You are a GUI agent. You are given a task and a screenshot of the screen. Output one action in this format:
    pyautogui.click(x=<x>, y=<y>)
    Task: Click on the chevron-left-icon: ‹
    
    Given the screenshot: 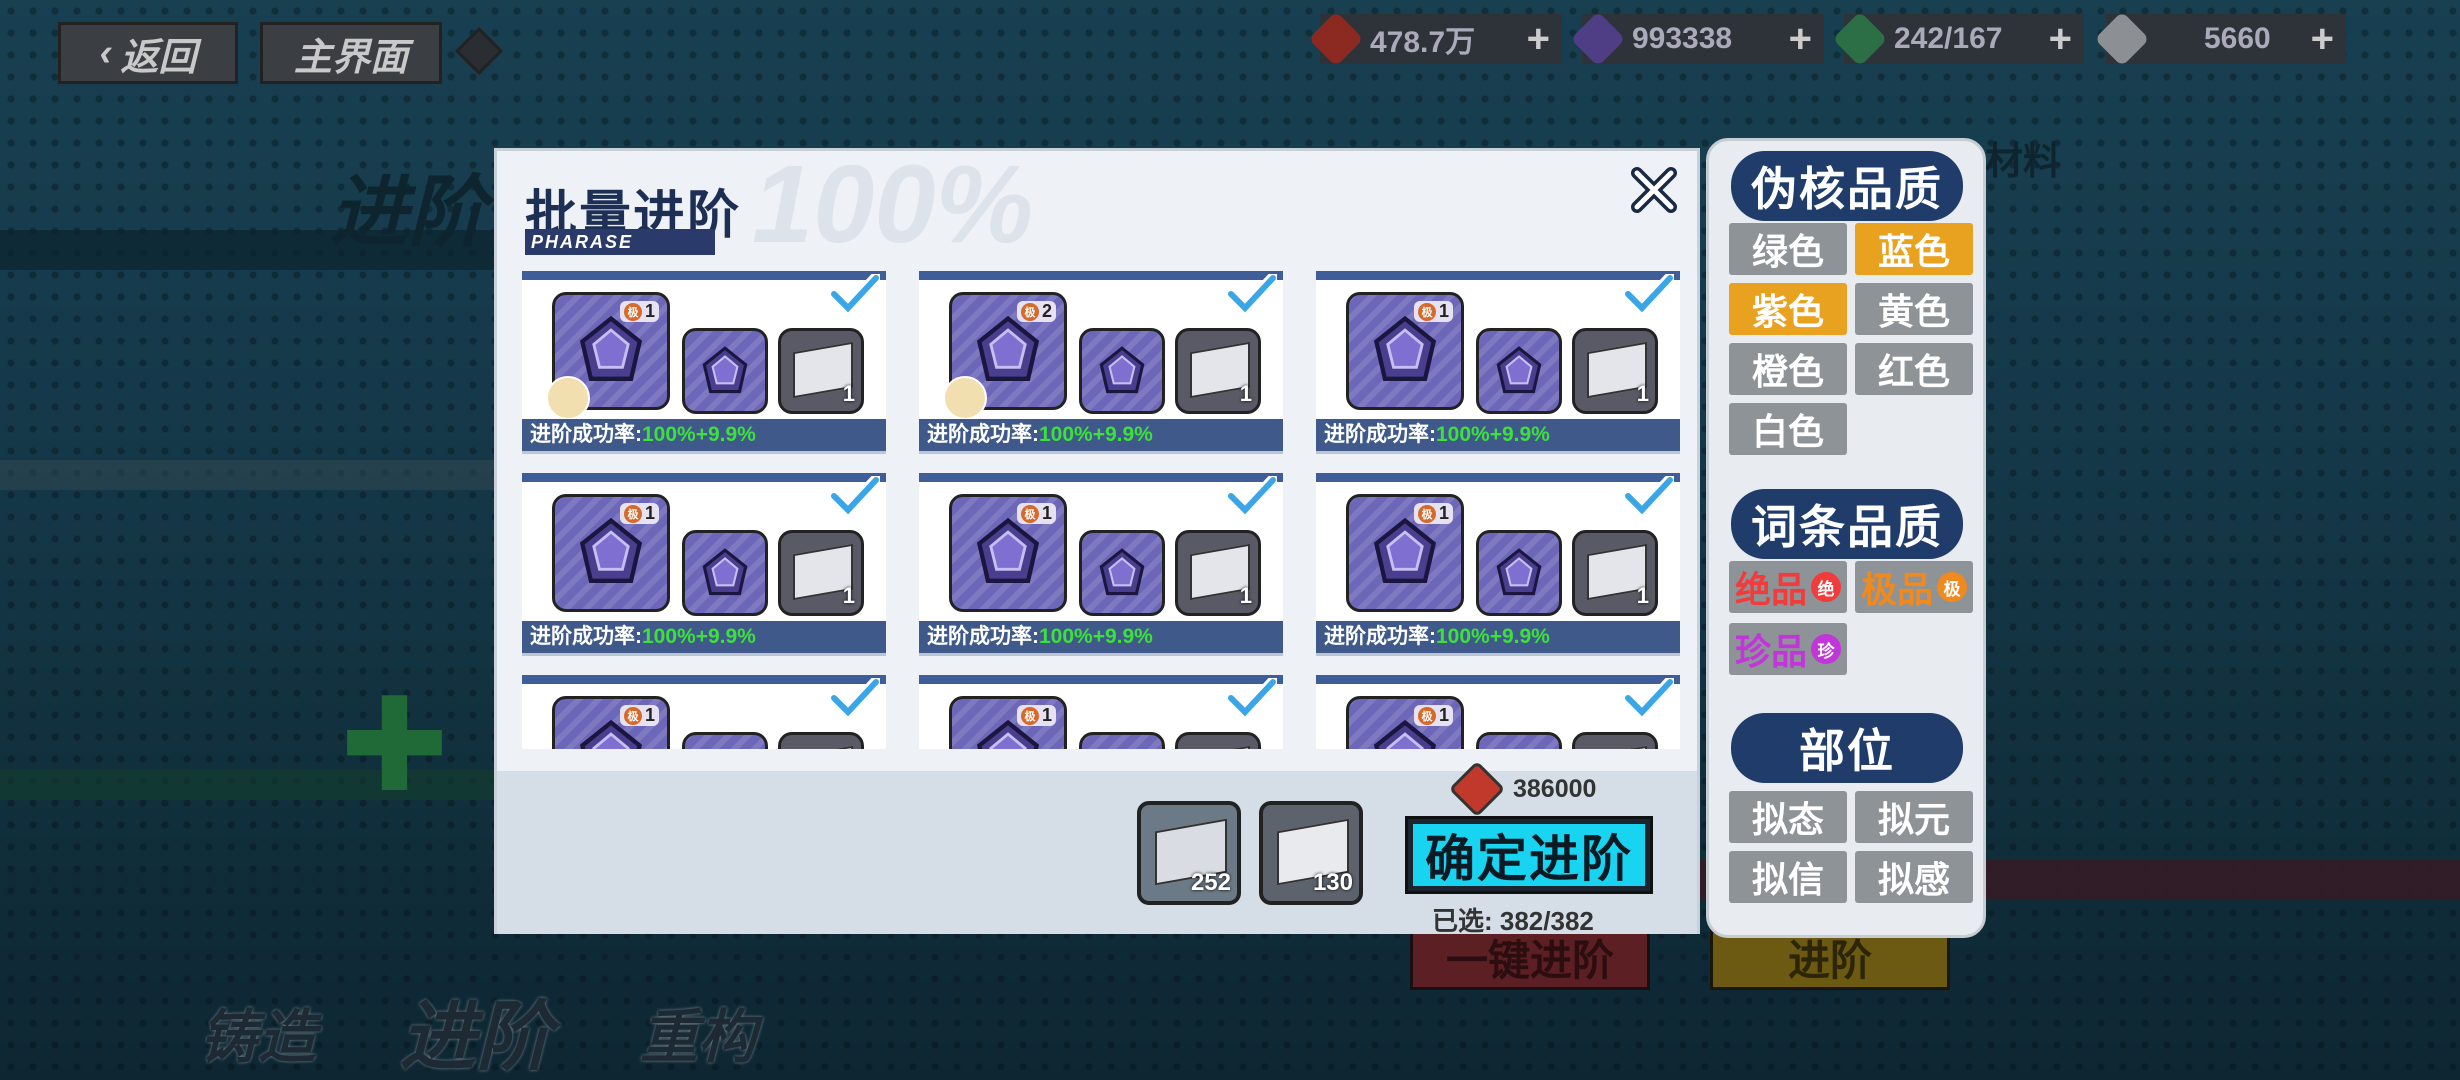 What is the action you would take?
    pyautogui.click(x=106, y=52)
    